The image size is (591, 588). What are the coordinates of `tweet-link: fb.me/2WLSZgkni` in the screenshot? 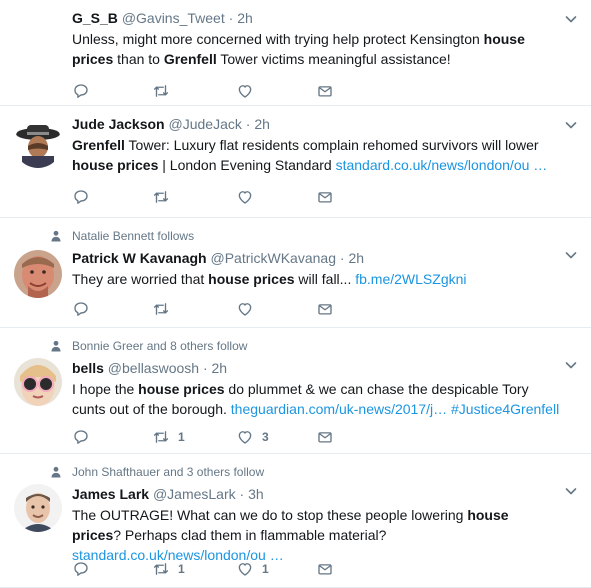 It's located at (410, 279).